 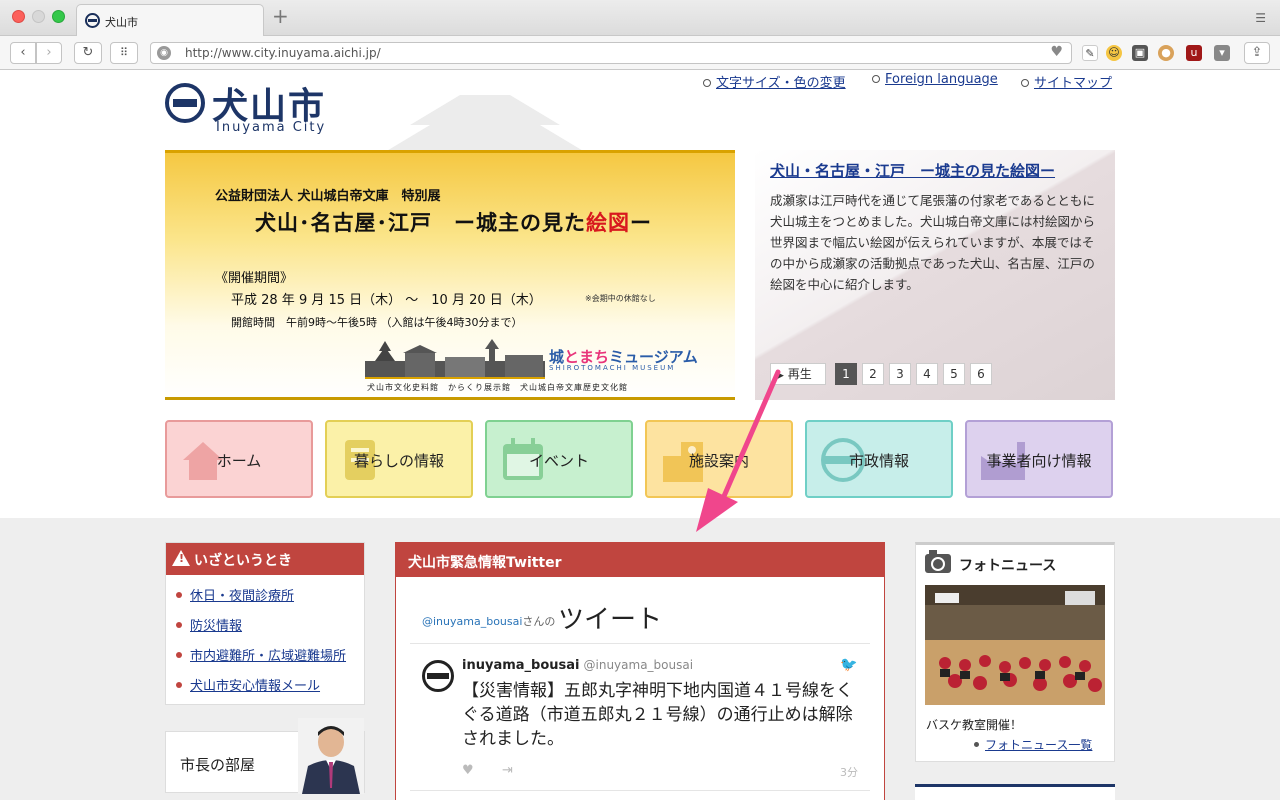 What do you see at coordinates (88, 53) in the screenshot?
I see `reload-button: ↻` at bounding box center [88, 53].